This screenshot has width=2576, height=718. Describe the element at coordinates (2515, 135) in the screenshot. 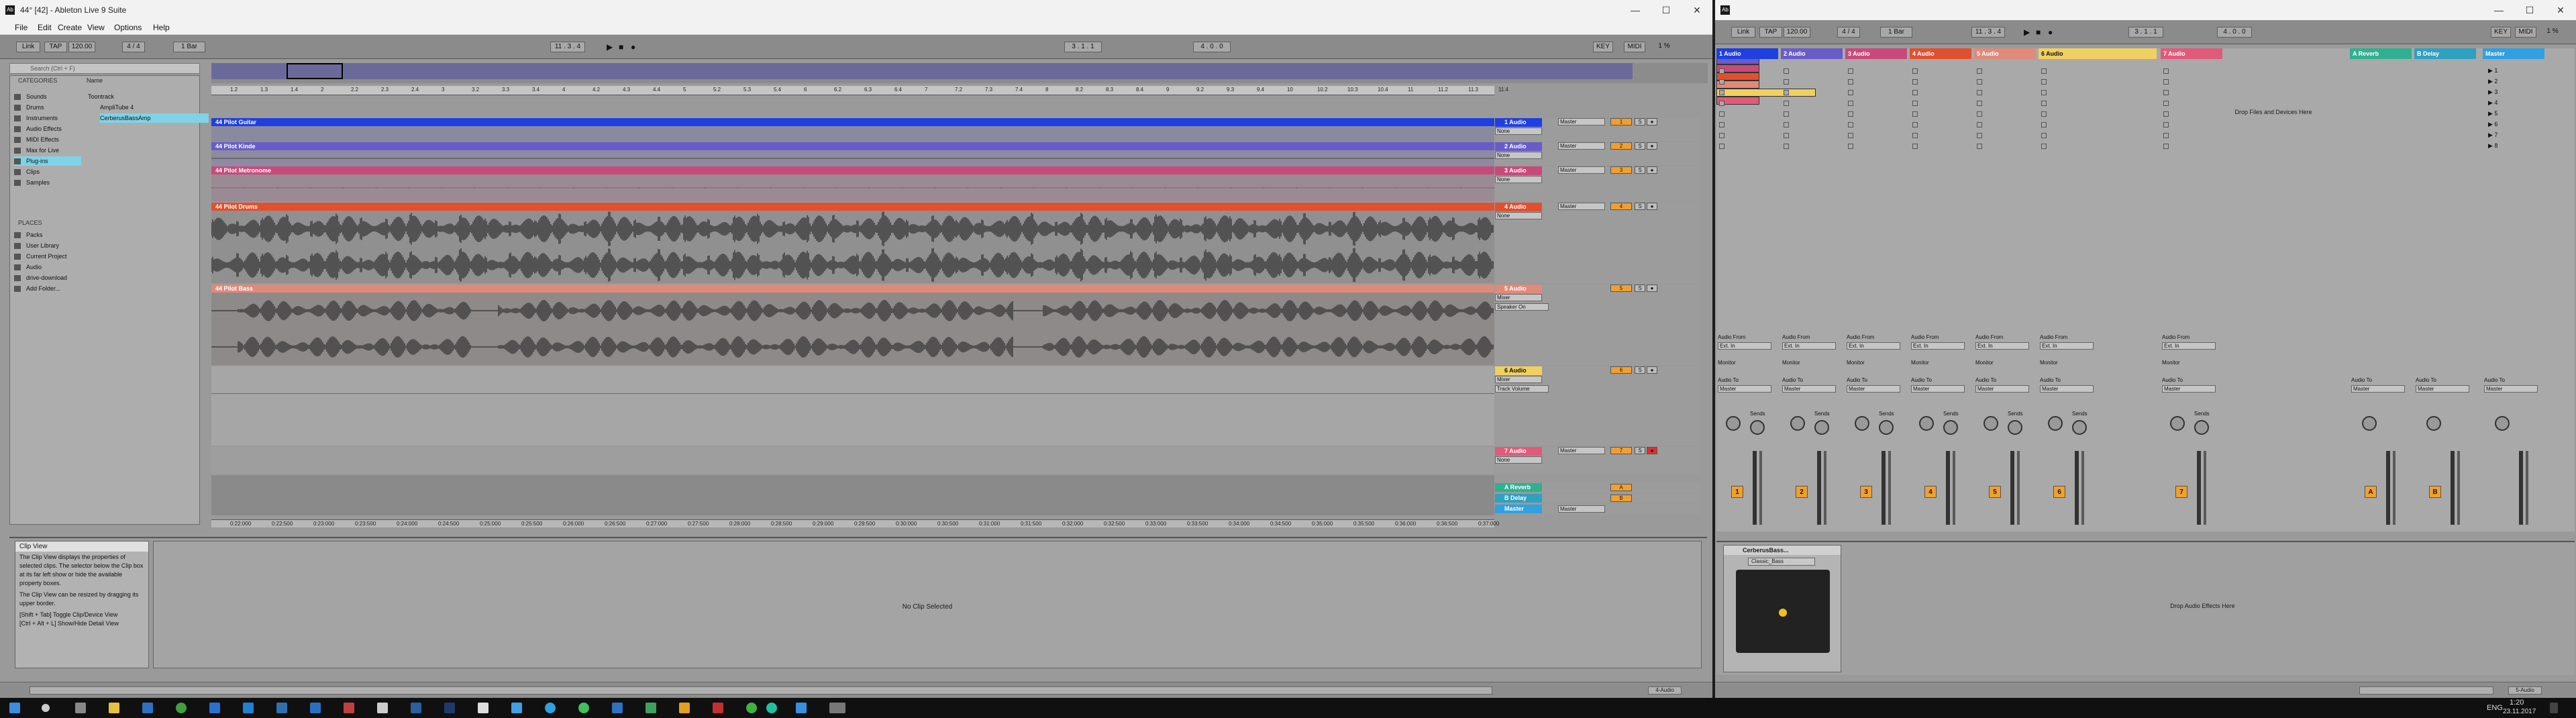

I see `scene-launch-7: ▶ 7` at that location.